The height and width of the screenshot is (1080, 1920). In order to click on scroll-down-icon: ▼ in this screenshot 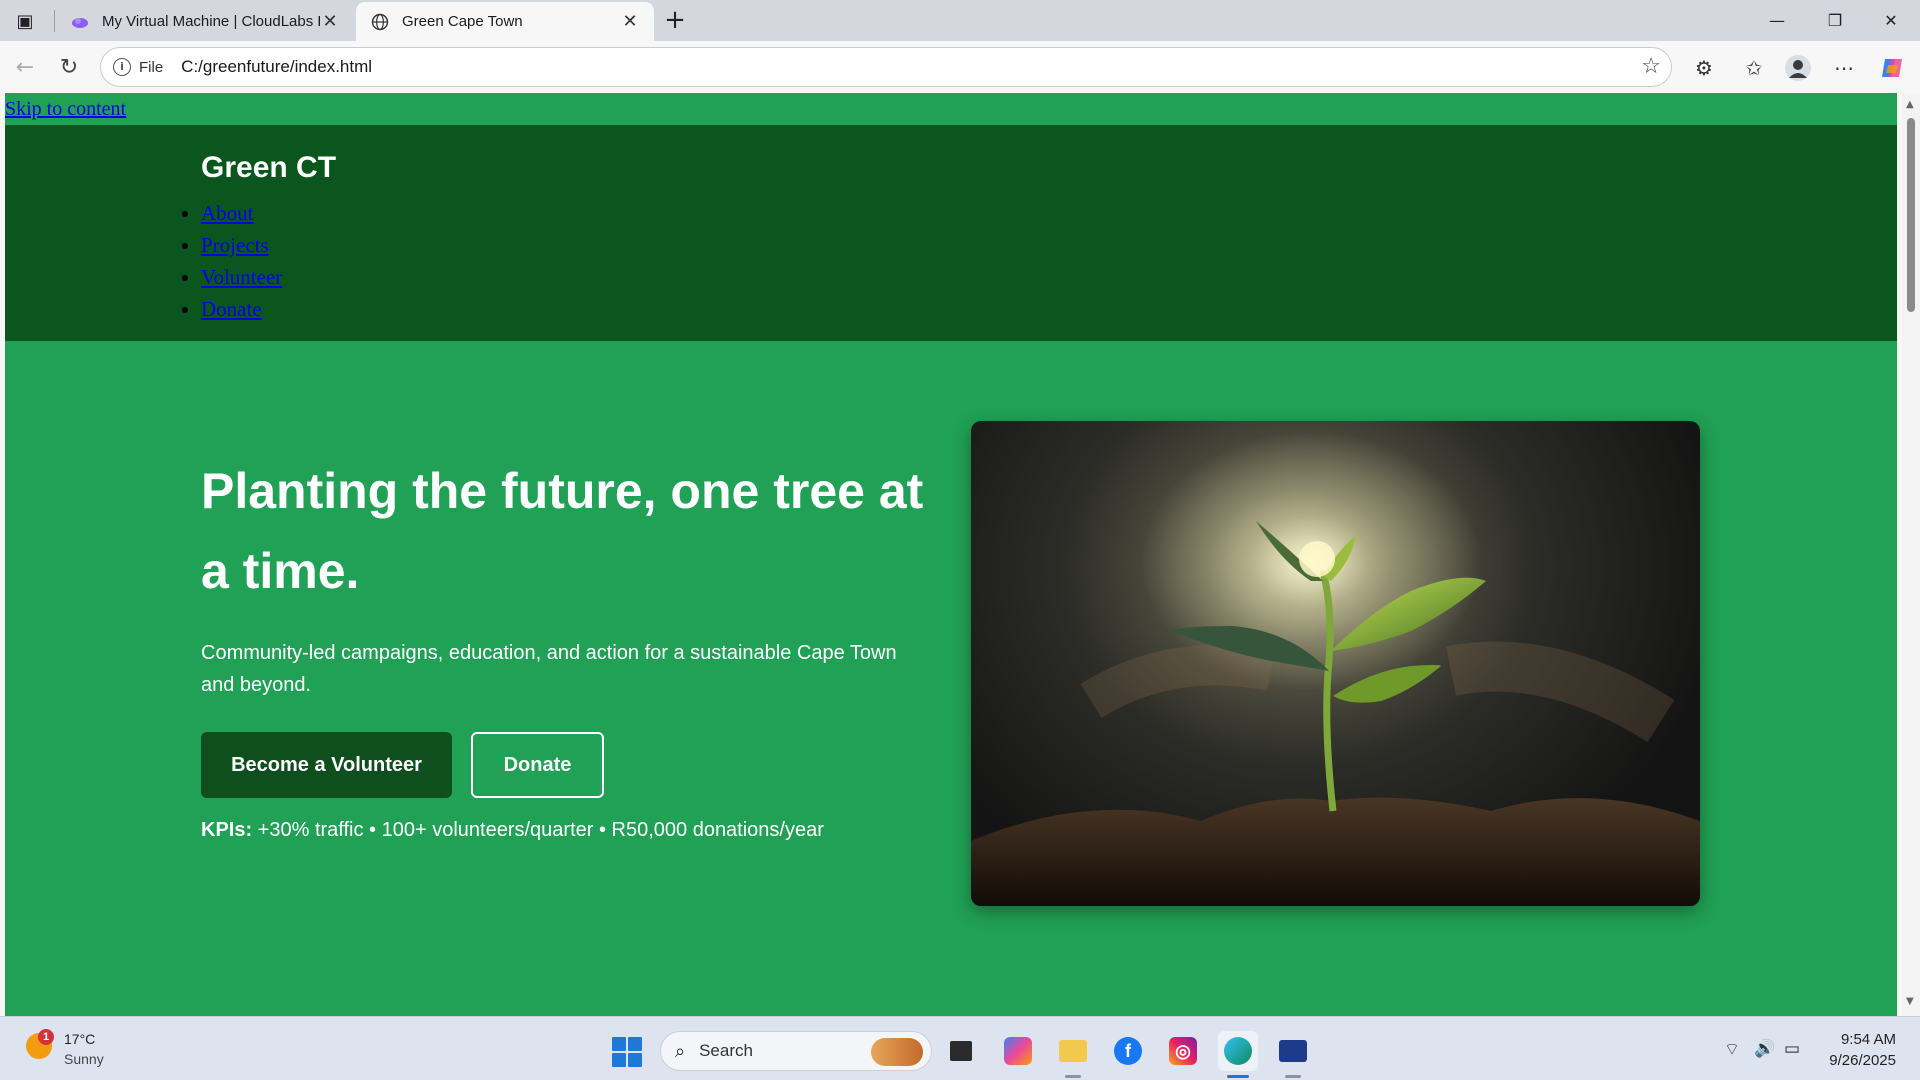, I will do `click(1910, 1001)`.